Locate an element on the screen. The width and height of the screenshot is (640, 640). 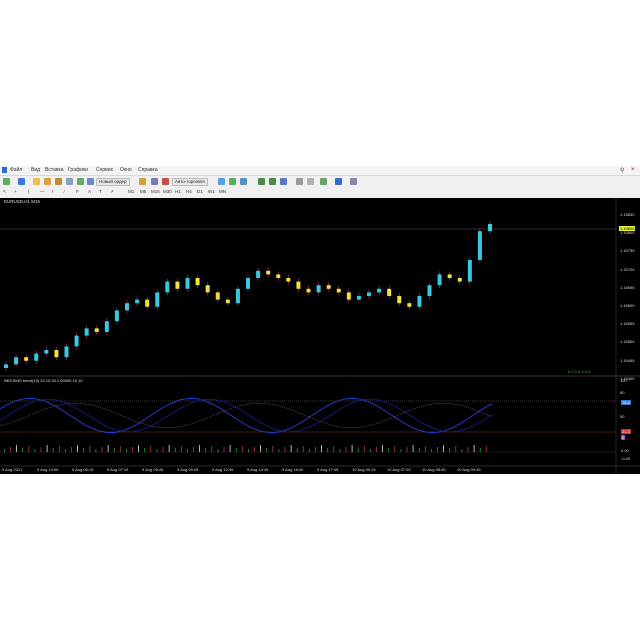
menu-tools: Сервис is located at coordinates (104, 170).